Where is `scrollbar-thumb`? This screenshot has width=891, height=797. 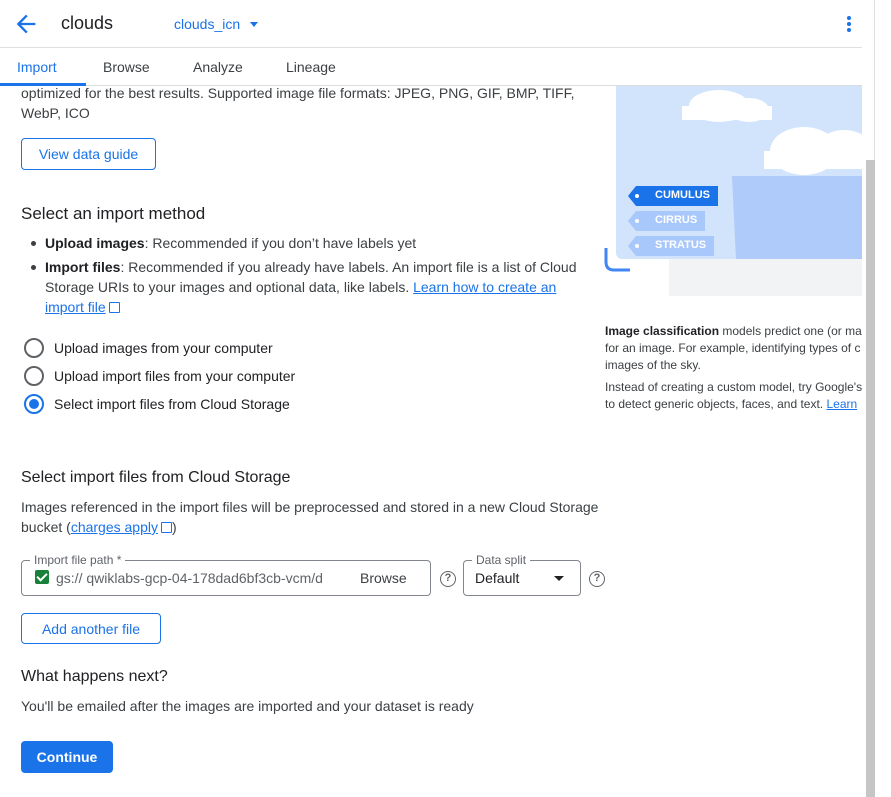 scrollbar-thumb is located at coordinates (870, 478).